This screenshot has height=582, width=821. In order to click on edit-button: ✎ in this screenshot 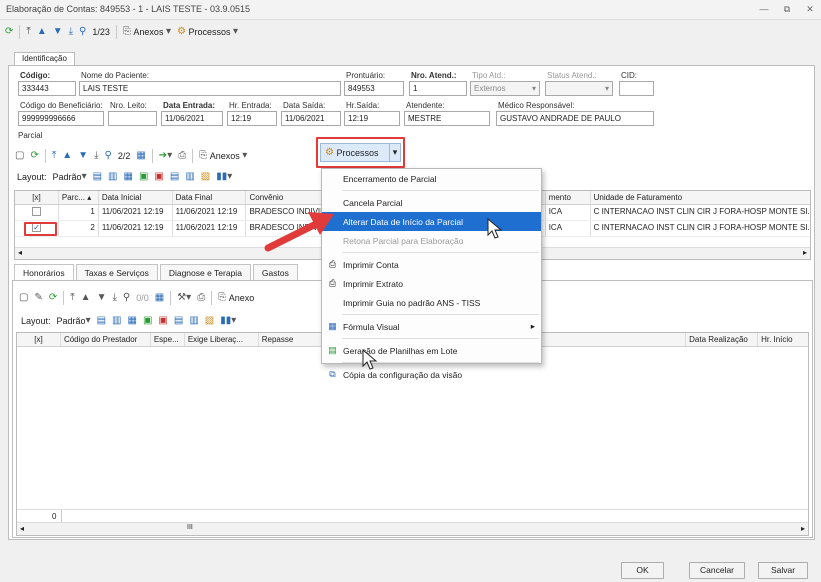, I will do `click(38, 298)`.